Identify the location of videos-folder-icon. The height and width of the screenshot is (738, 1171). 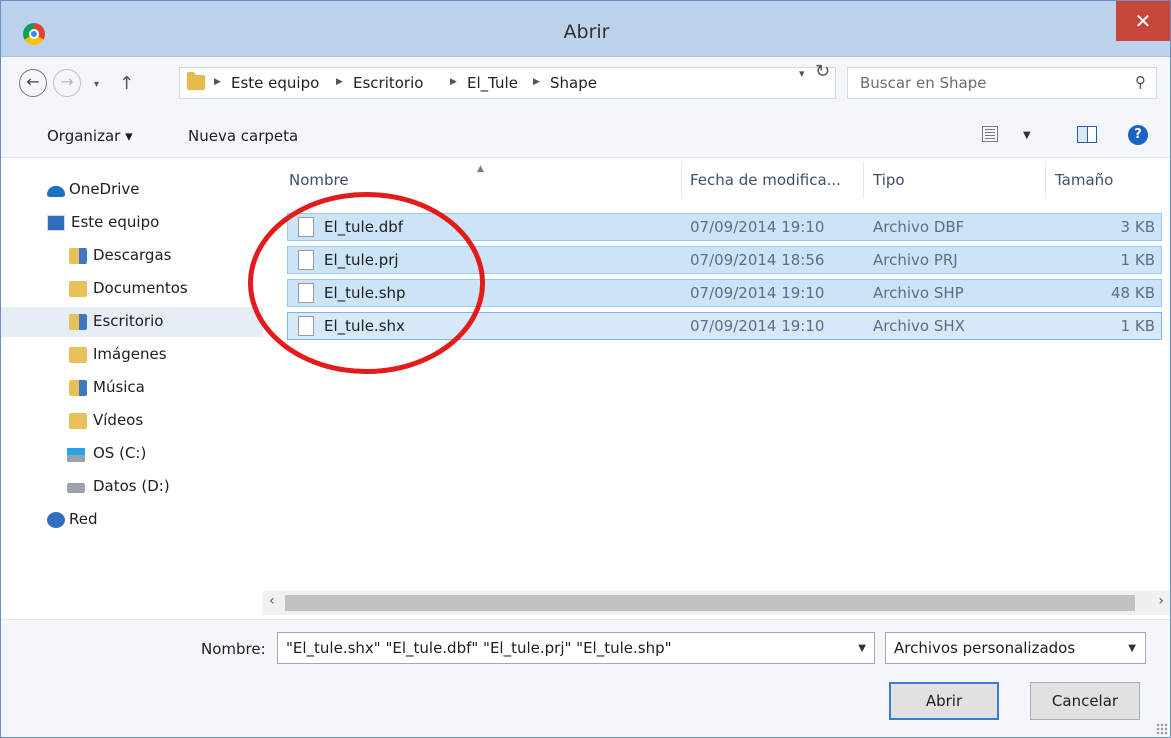
(78, 421).